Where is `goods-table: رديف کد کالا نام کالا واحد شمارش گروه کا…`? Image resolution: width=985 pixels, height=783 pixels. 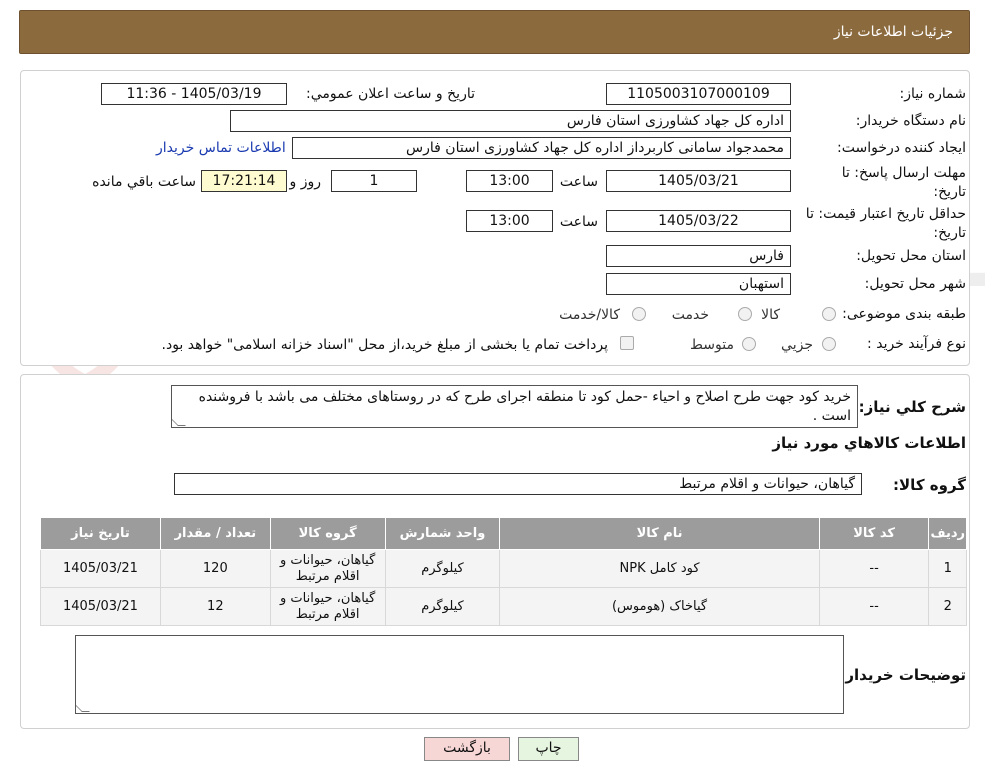 goods-table: رديف کد کالا نام کالا واحد شمارش گروه کا… is located at coordinates (503, 571).